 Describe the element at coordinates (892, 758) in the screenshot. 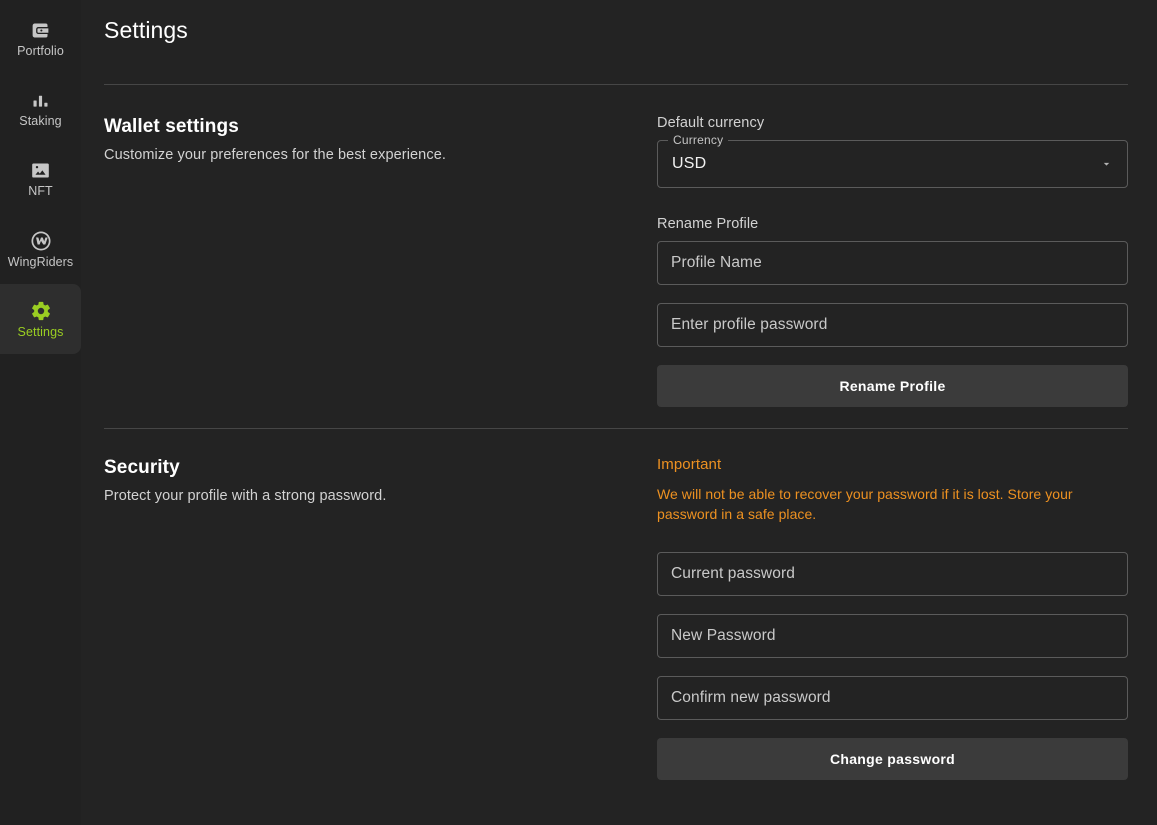

I see `change-password-button: Change password` at that location.